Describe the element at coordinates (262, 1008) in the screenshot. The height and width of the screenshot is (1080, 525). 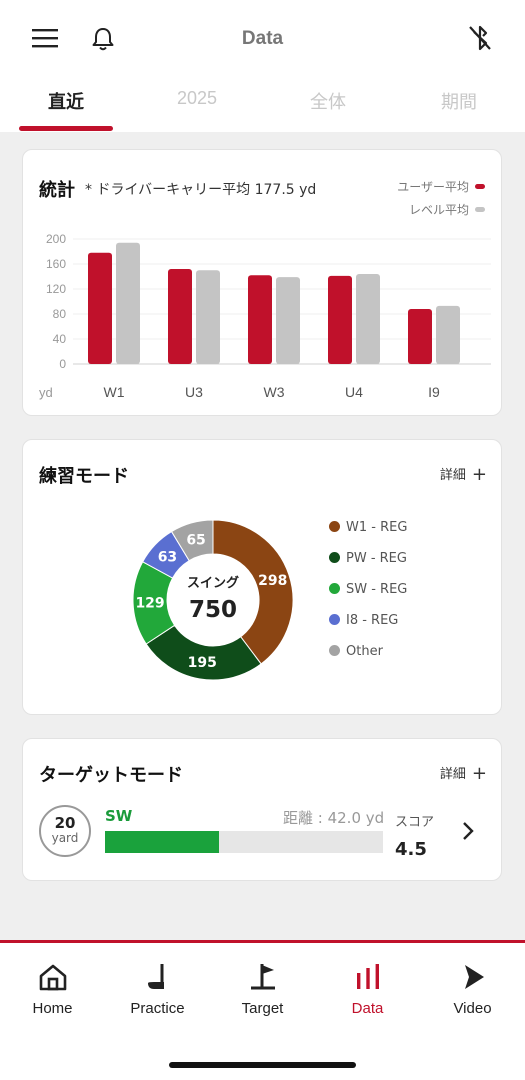
I see `nav-target-label: Target` at that location.